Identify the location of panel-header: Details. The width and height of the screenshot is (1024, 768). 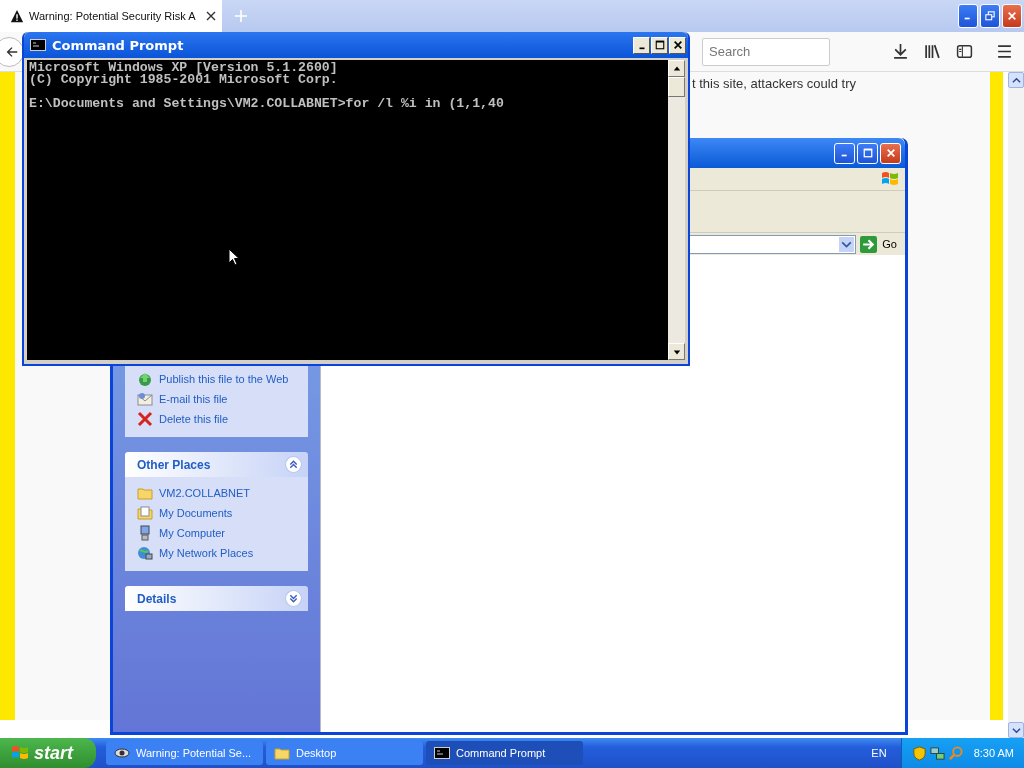
(216, 598).